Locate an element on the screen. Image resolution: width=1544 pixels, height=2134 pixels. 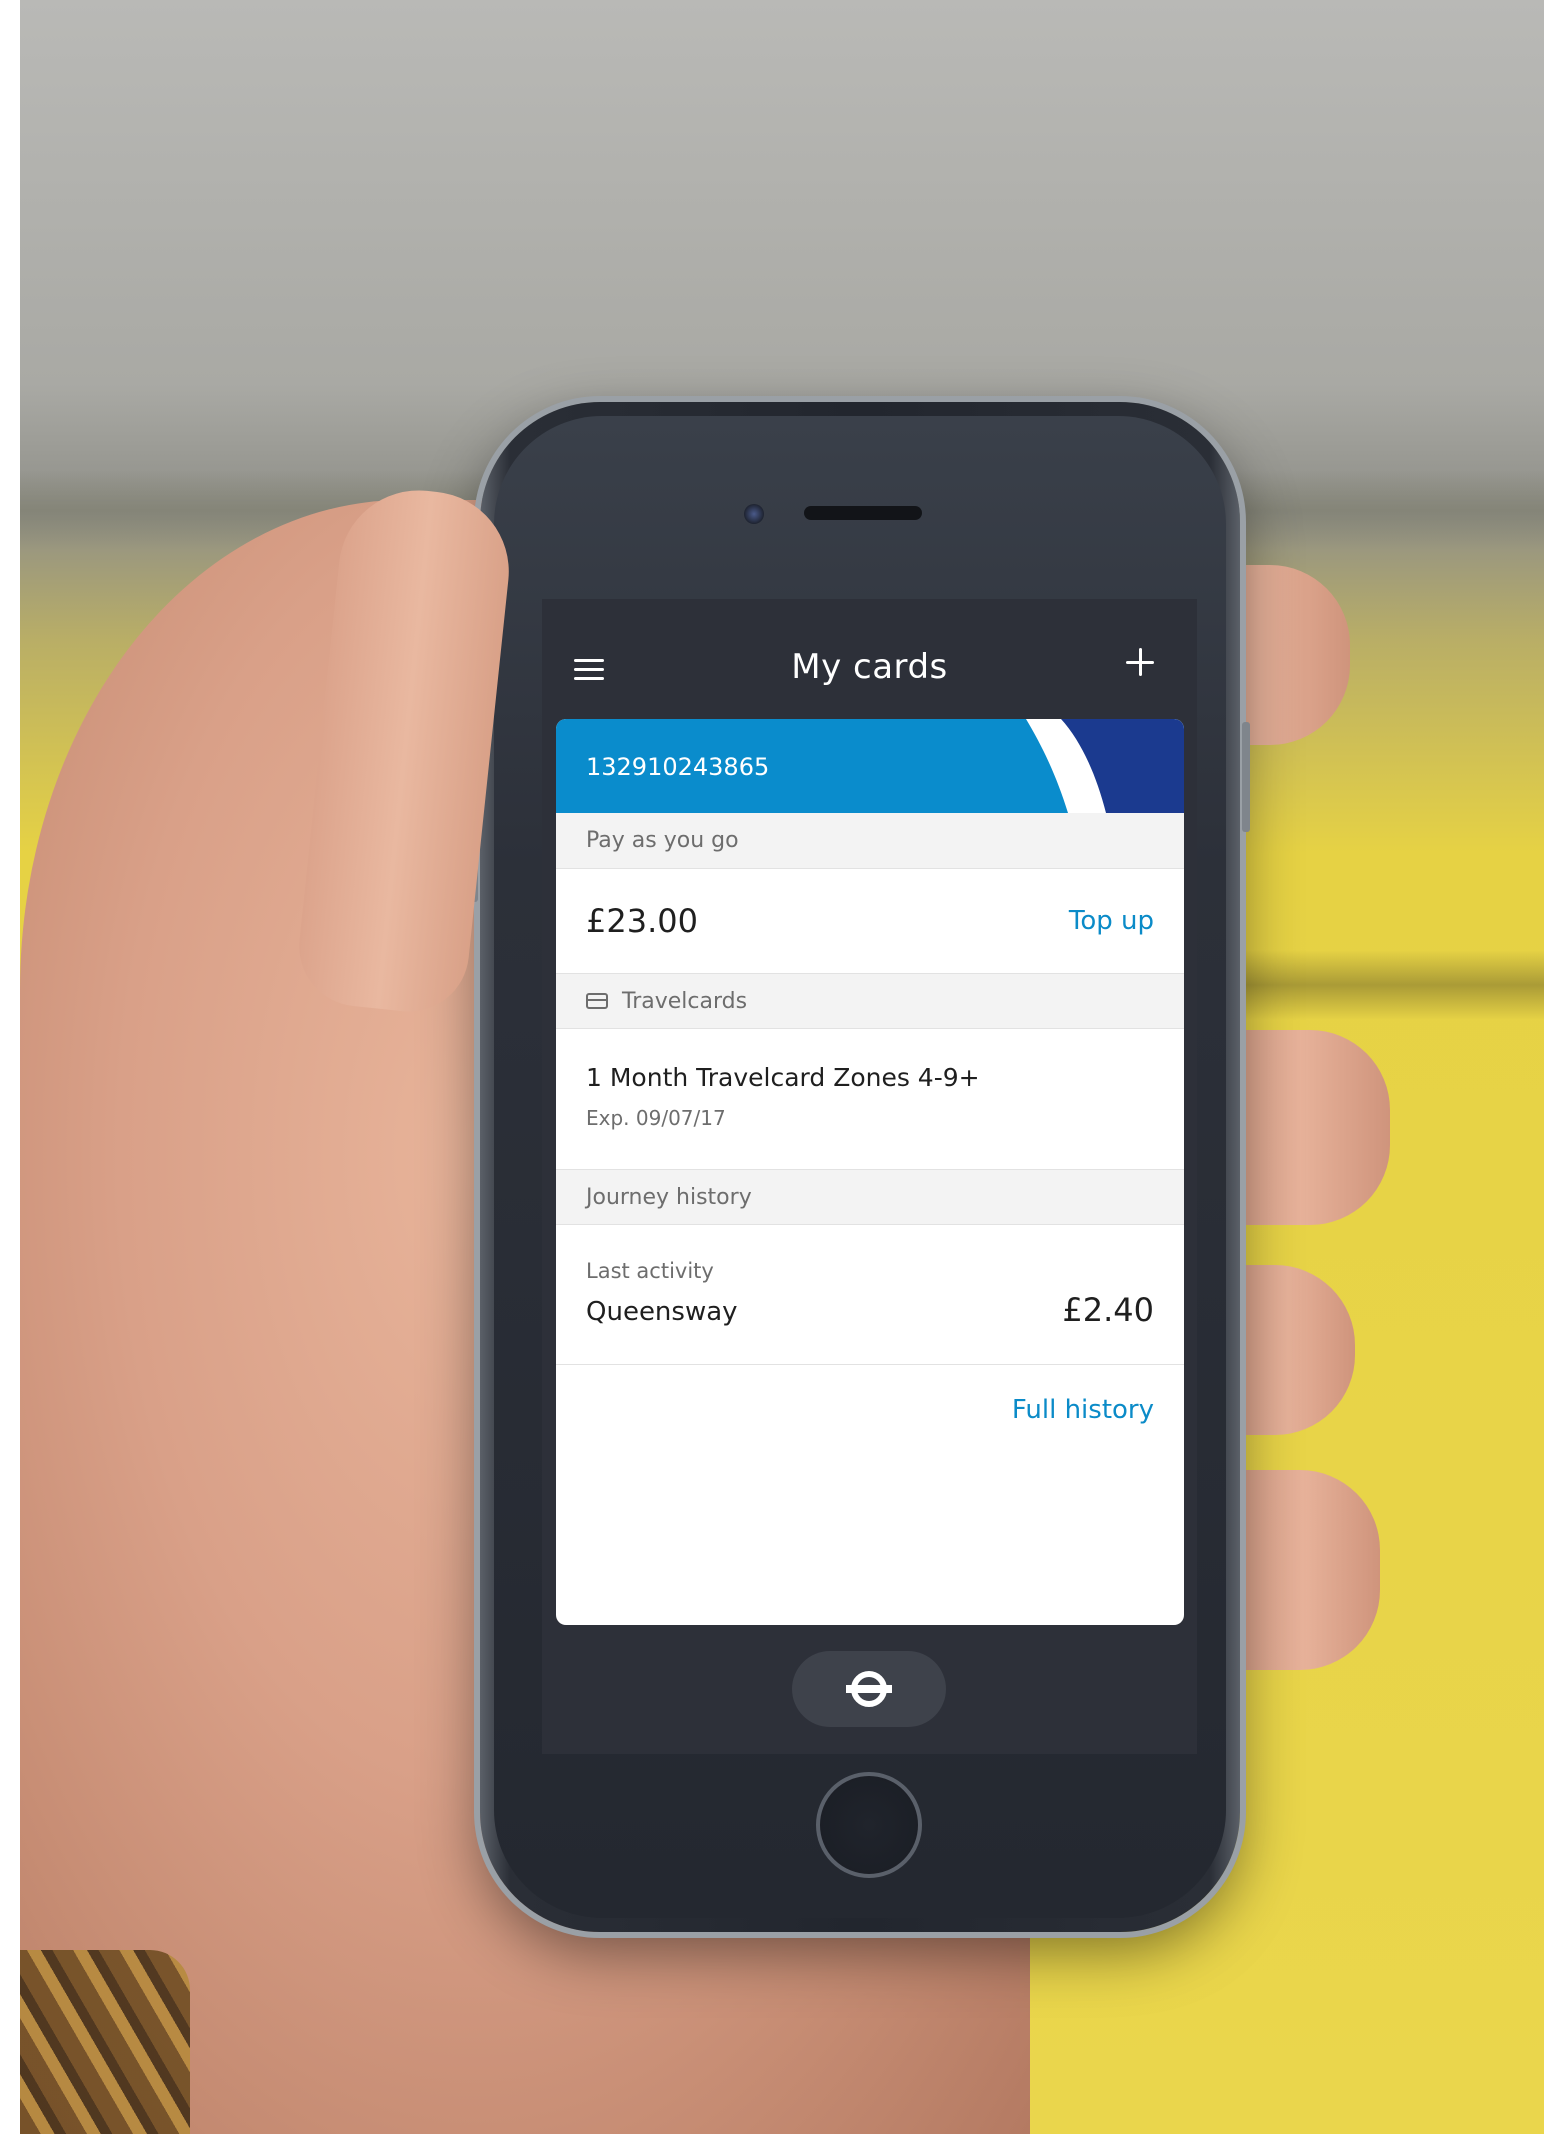
power-button is located at coordinates (1246, 777).